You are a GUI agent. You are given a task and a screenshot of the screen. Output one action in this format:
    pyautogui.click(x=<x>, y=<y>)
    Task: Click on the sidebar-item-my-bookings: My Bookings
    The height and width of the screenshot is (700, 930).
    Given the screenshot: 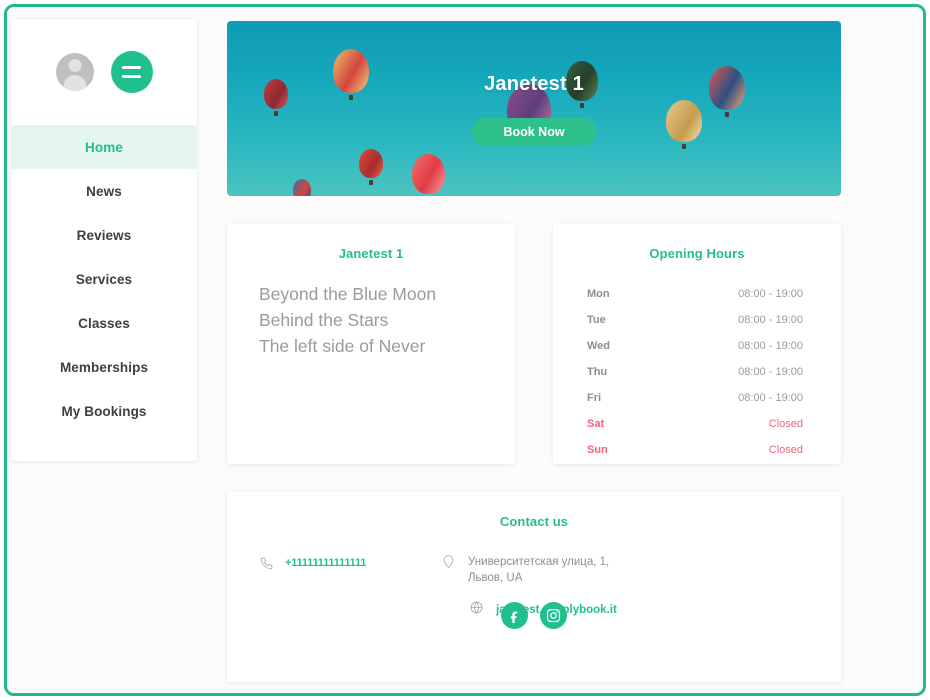 What is the action you would take?
    pyautogui.click(x=104, y=411)
    